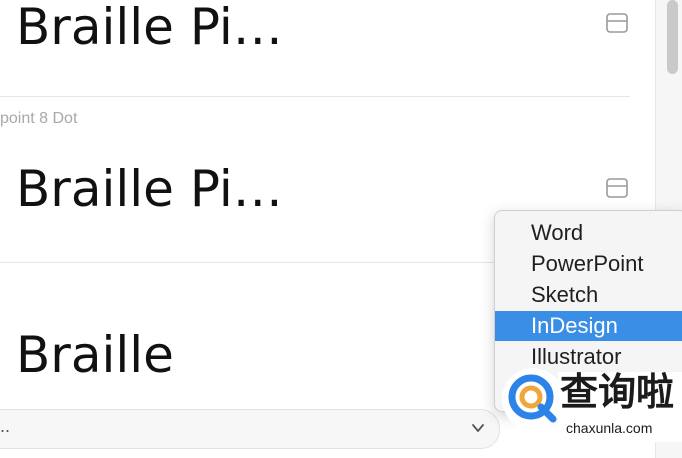  What do you see at coordinates (5, 426) in the screenshot?
I see `app-select-value: ..` at bounding box center [5, 426].